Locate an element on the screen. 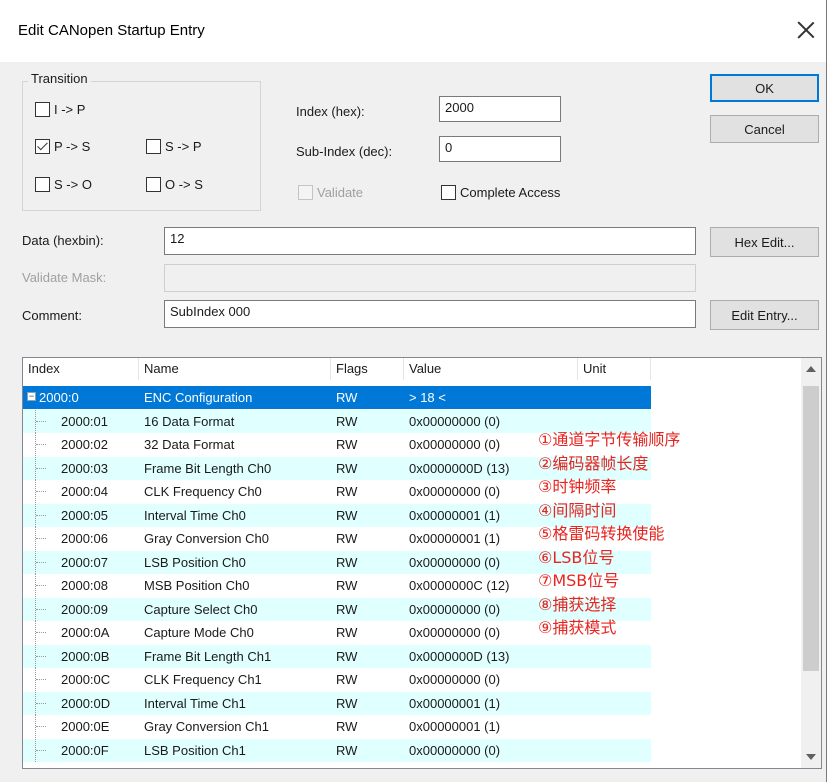  cell-index: 2000:02 is located at coordinates (84, 444).